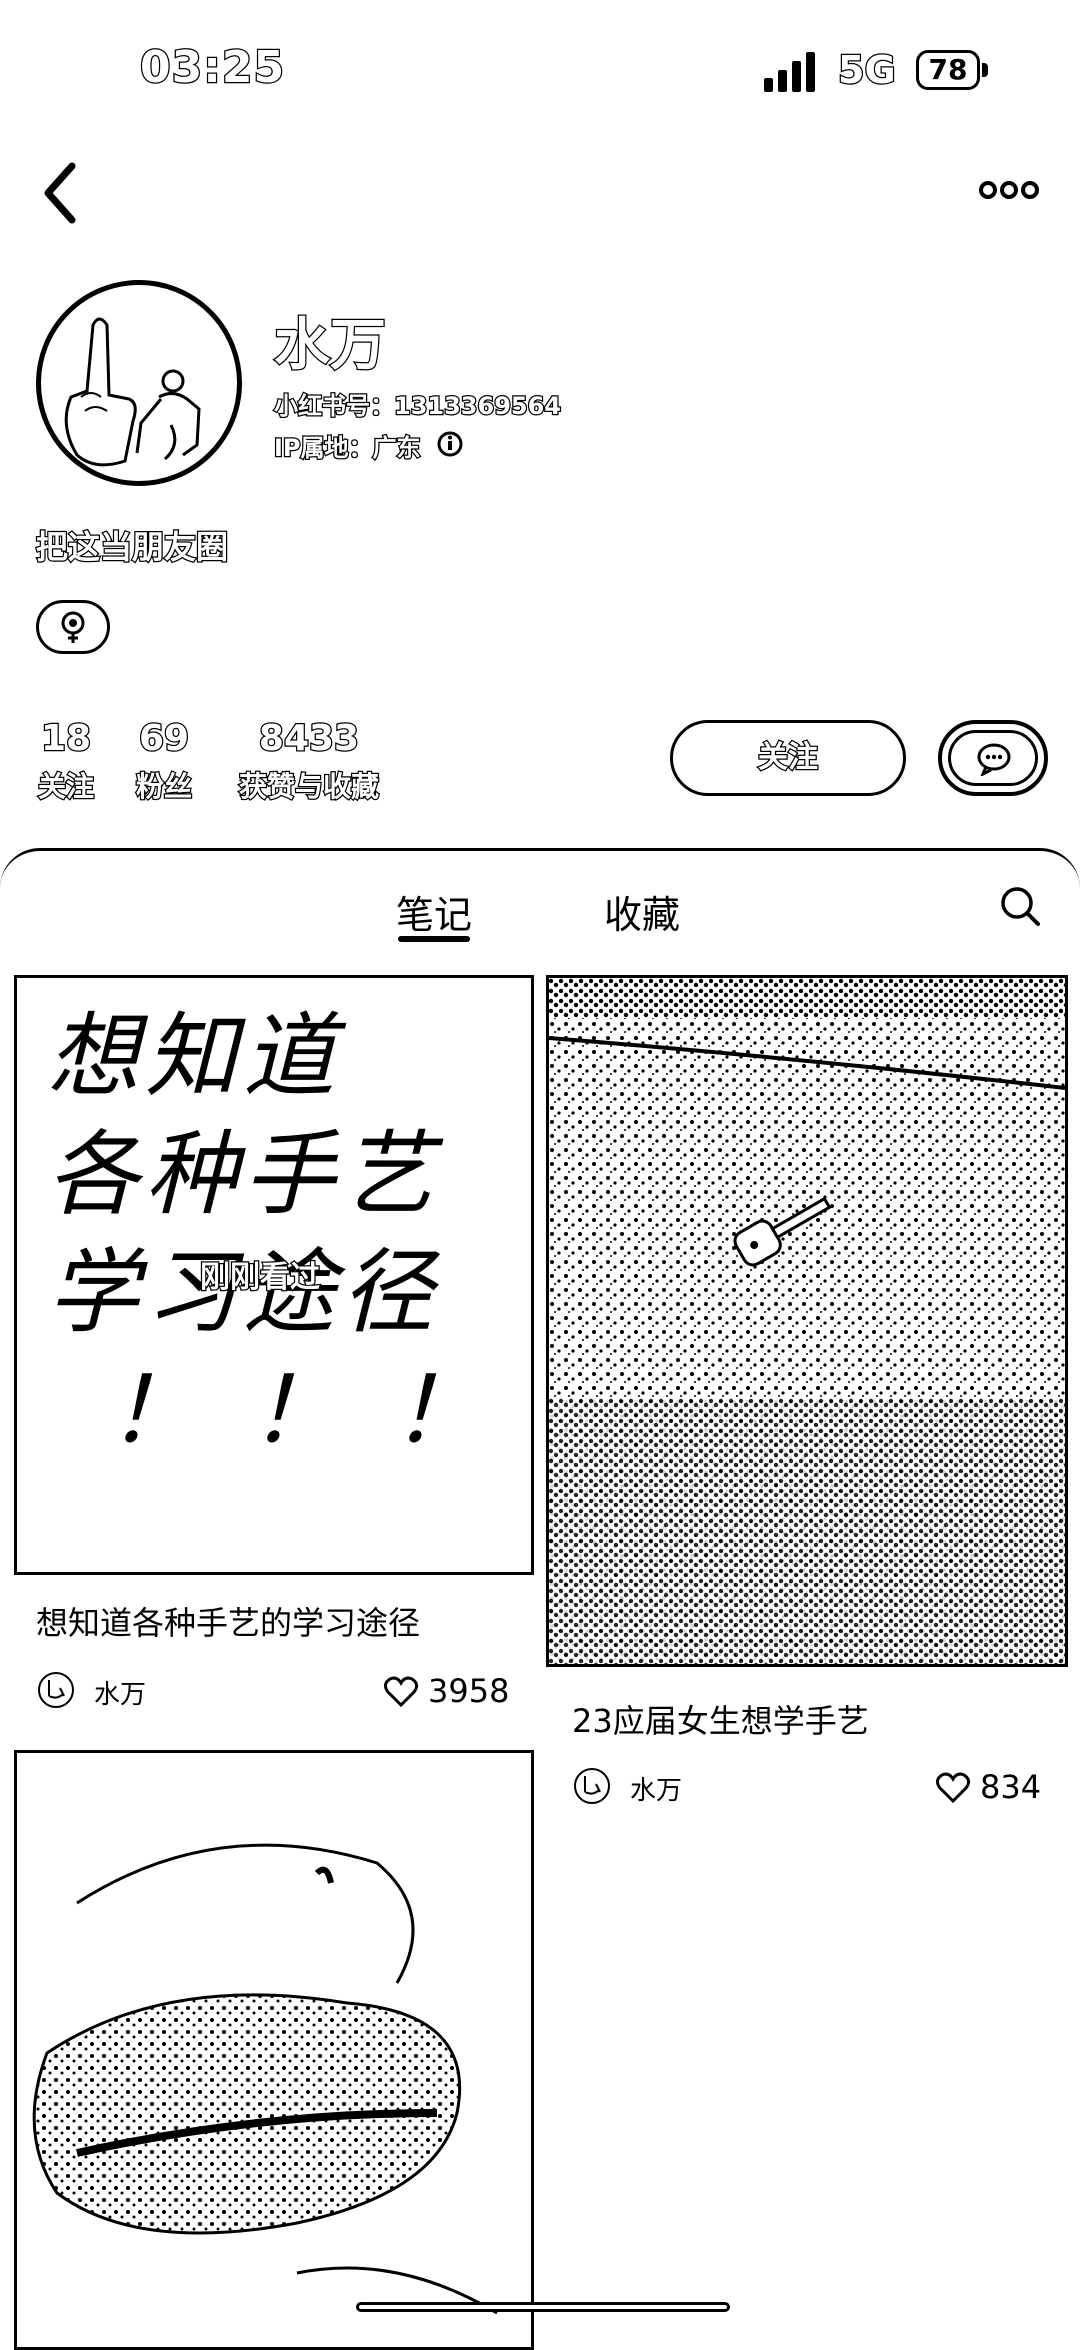  Describe the element at coordinates (788, 758) in the screenshot. I see `follow-button: 关注` at that location.